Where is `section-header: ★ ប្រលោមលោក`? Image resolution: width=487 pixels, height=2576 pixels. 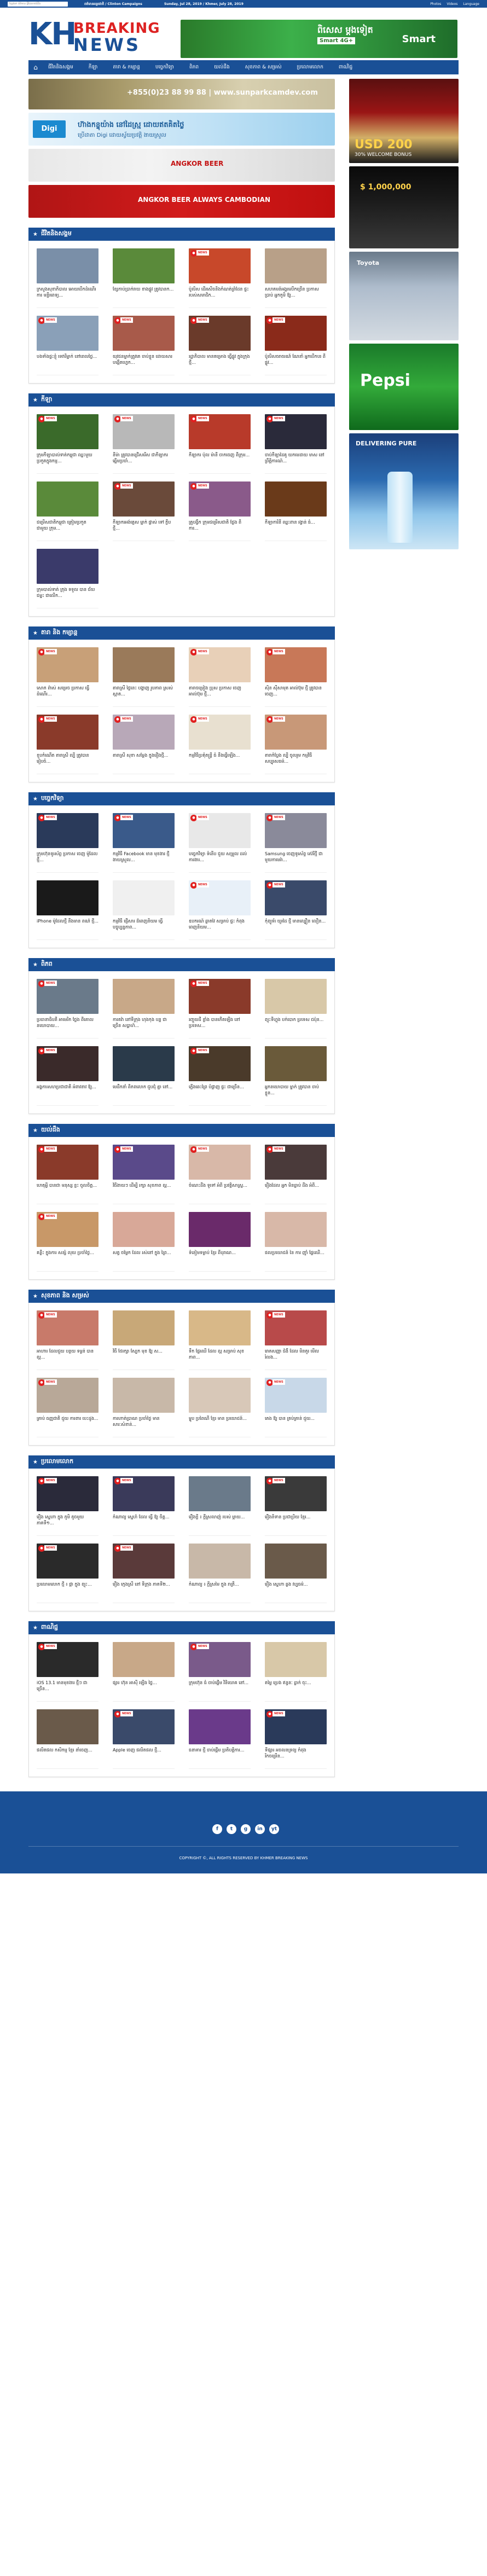 section-header: ★ ប្រលោមលោក is located at coordinates (181, 1462).